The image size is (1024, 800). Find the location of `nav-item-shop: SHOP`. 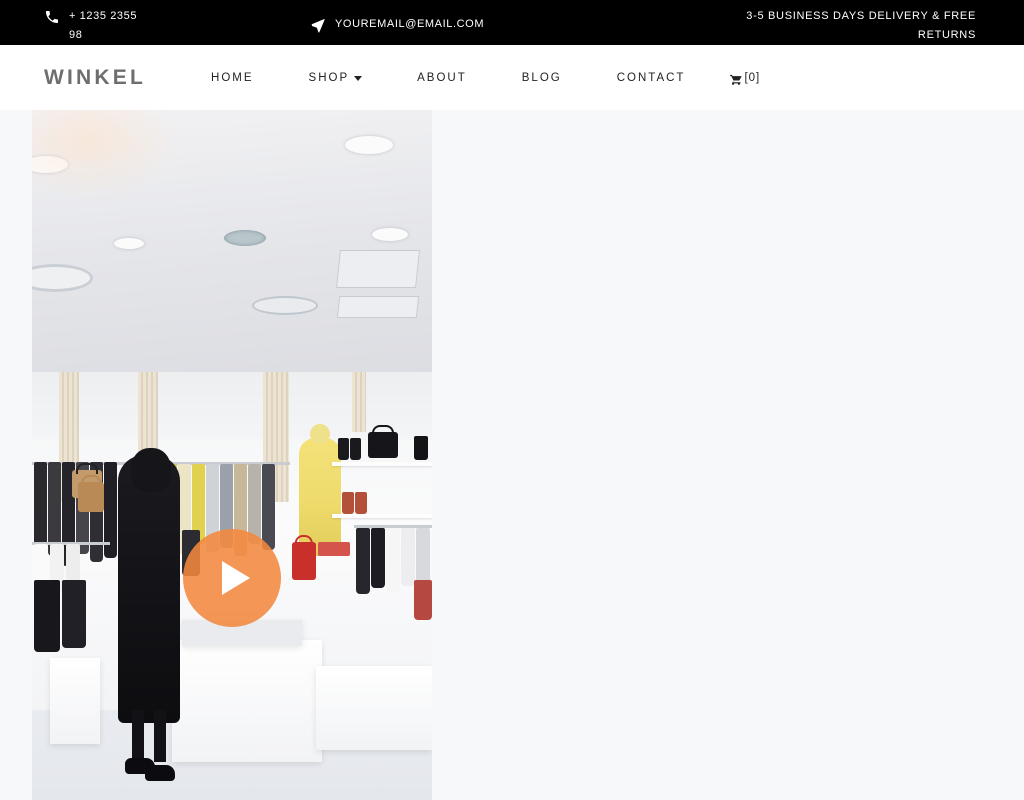

nav-item-shop: SHOP is located at coordinates (336, 78).